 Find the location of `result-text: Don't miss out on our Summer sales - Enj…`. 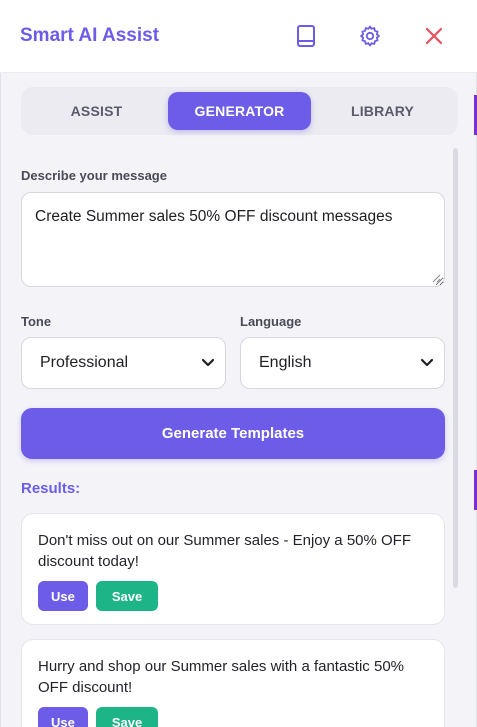

result-text: Don't miss out on our Summer sales - Enj… is located at coordinates (225, 551).